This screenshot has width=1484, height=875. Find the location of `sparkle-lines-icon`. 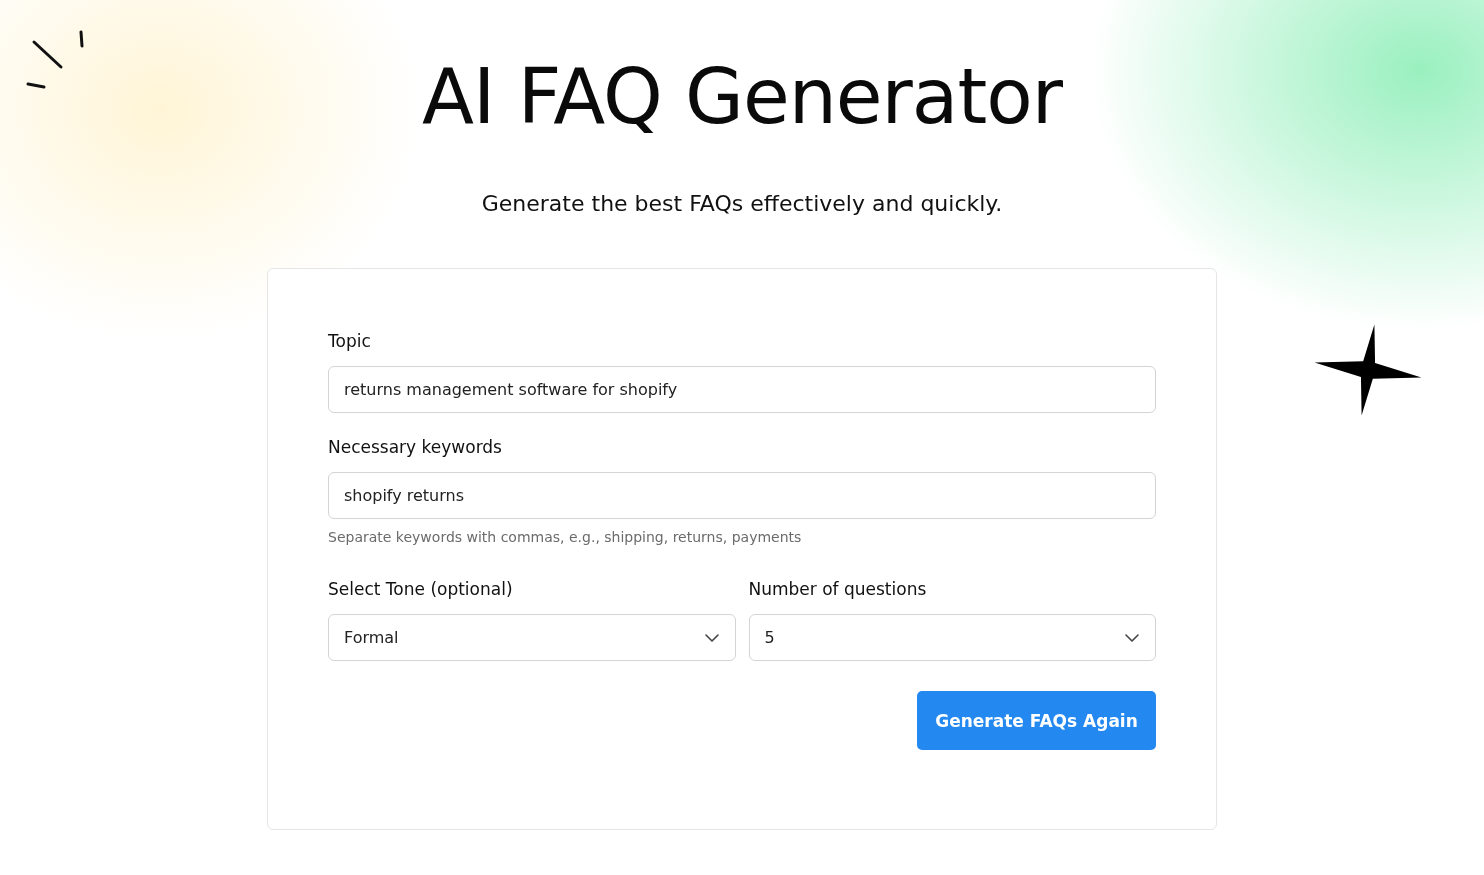

sparkle-lines-icon is located at coordinates (56, 59).